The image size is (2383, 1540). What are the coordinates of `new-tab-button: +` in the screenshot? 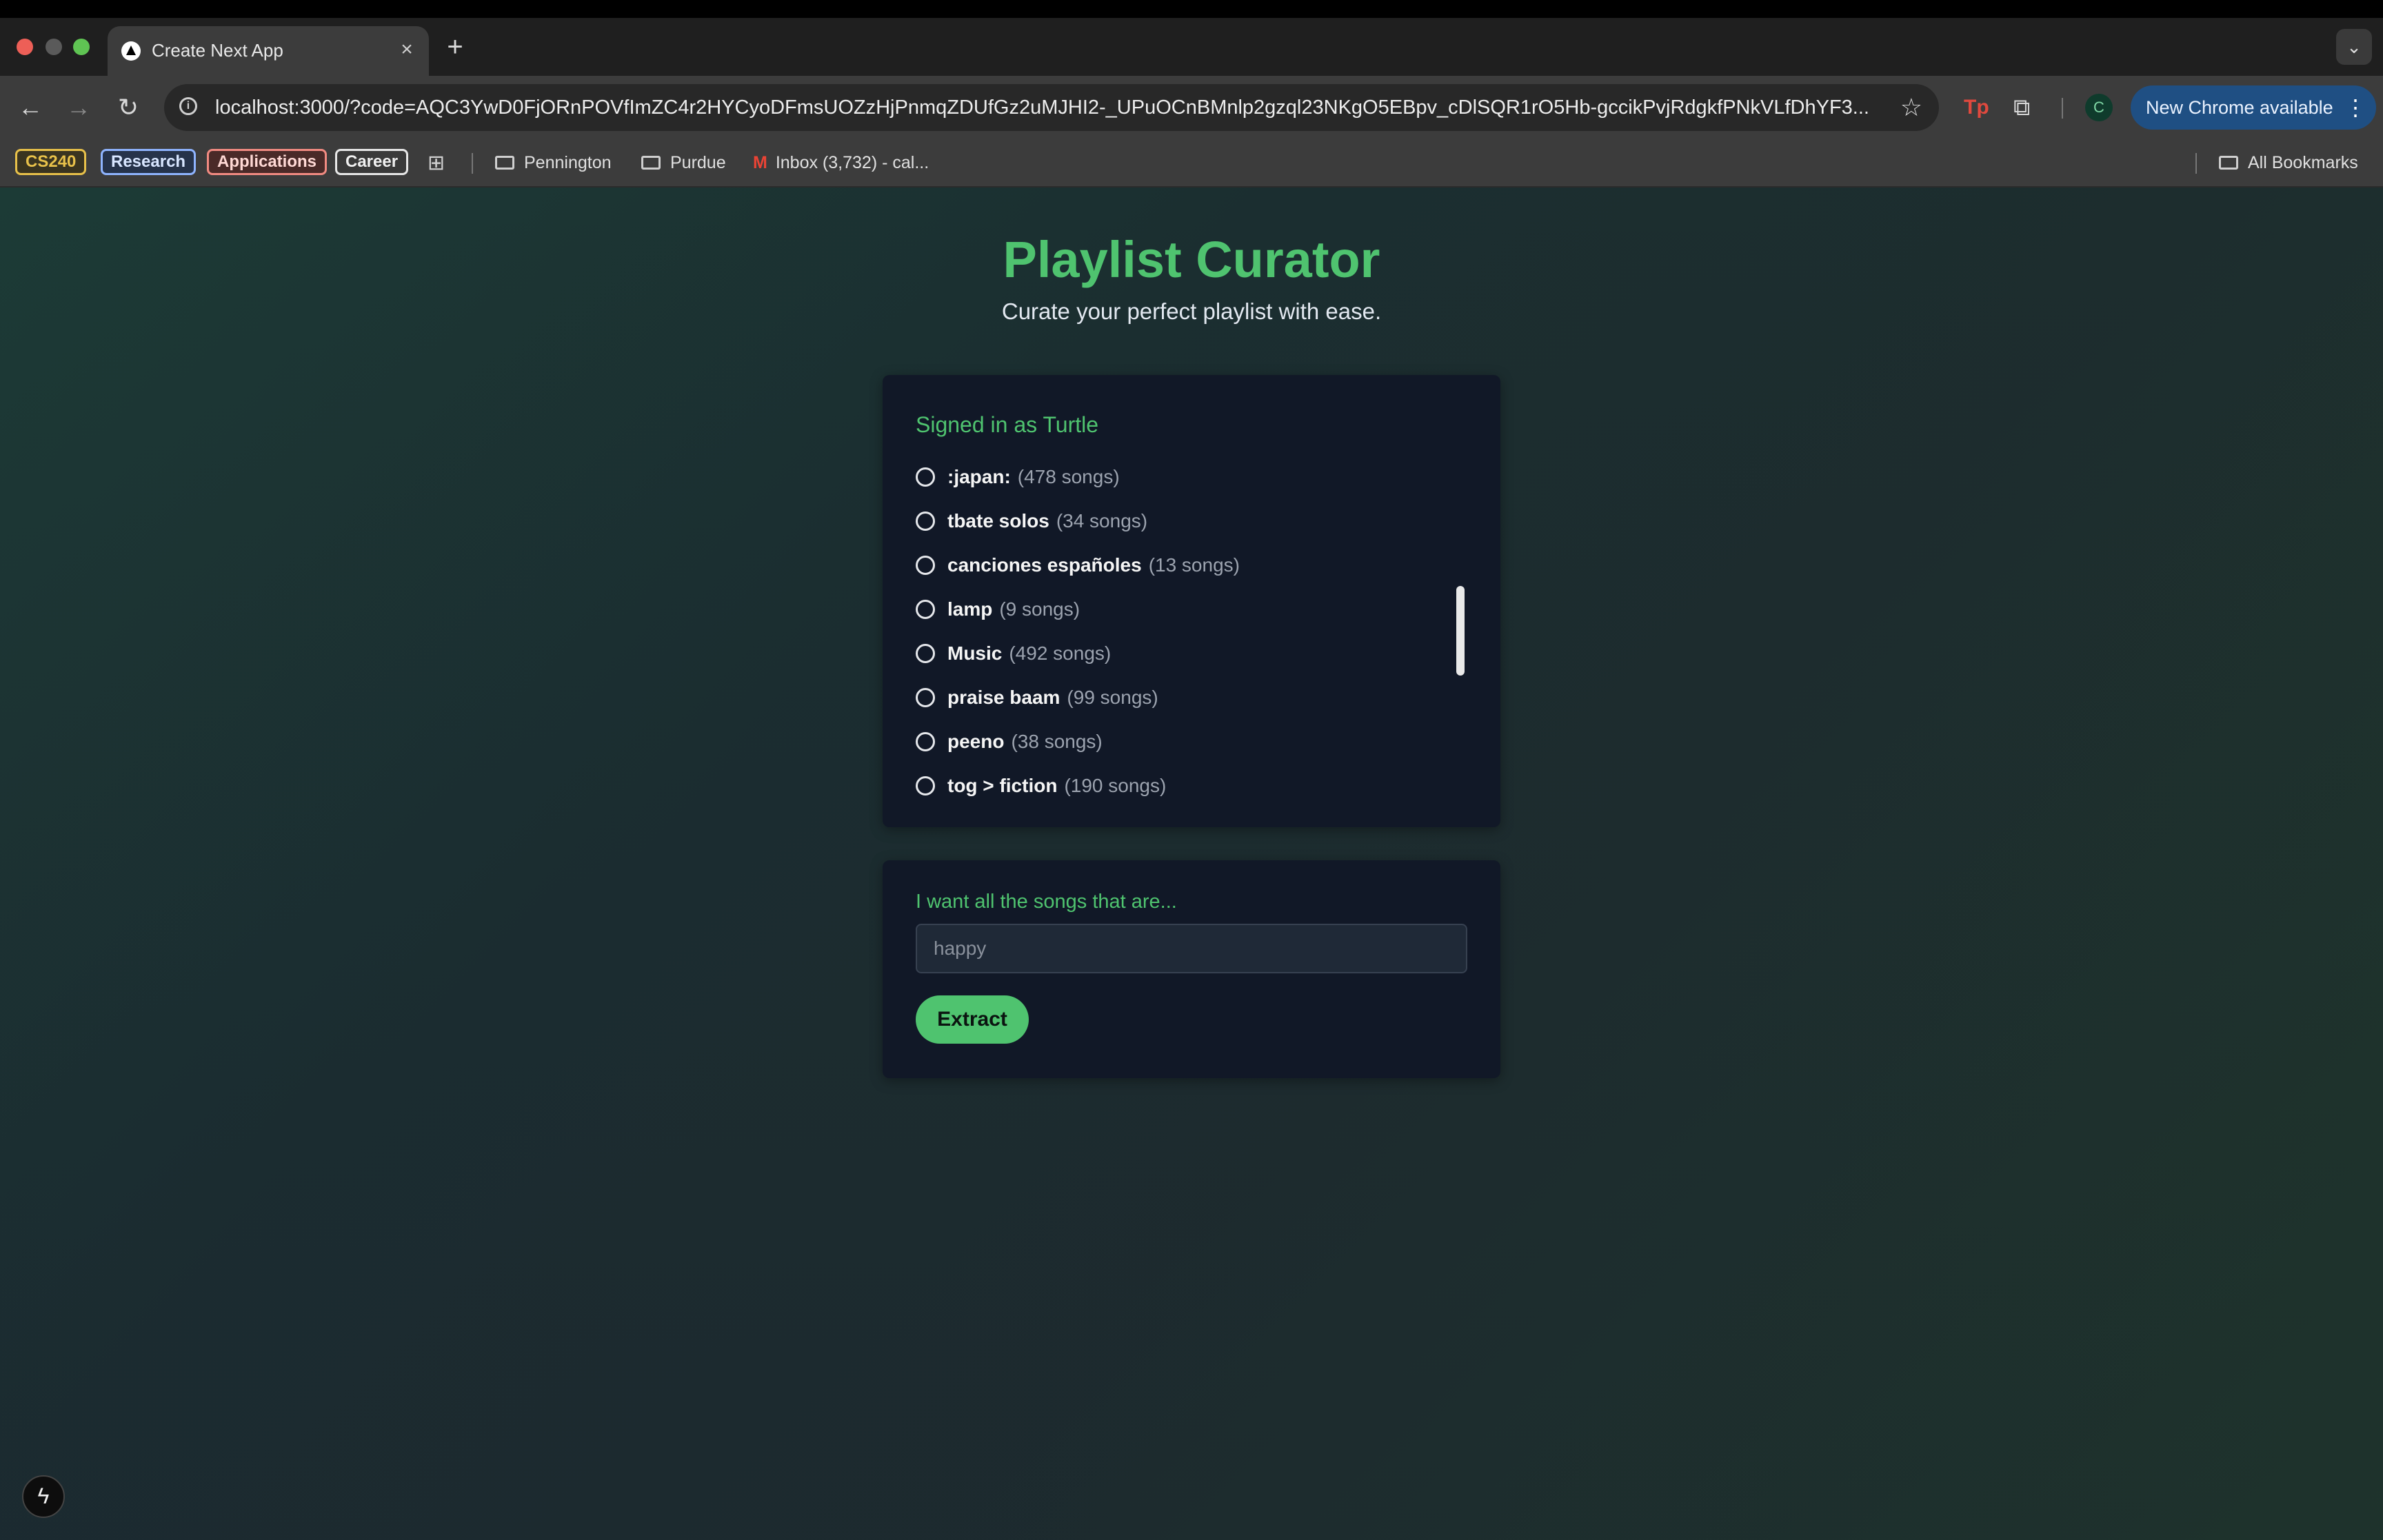 It's located at (455, 47).